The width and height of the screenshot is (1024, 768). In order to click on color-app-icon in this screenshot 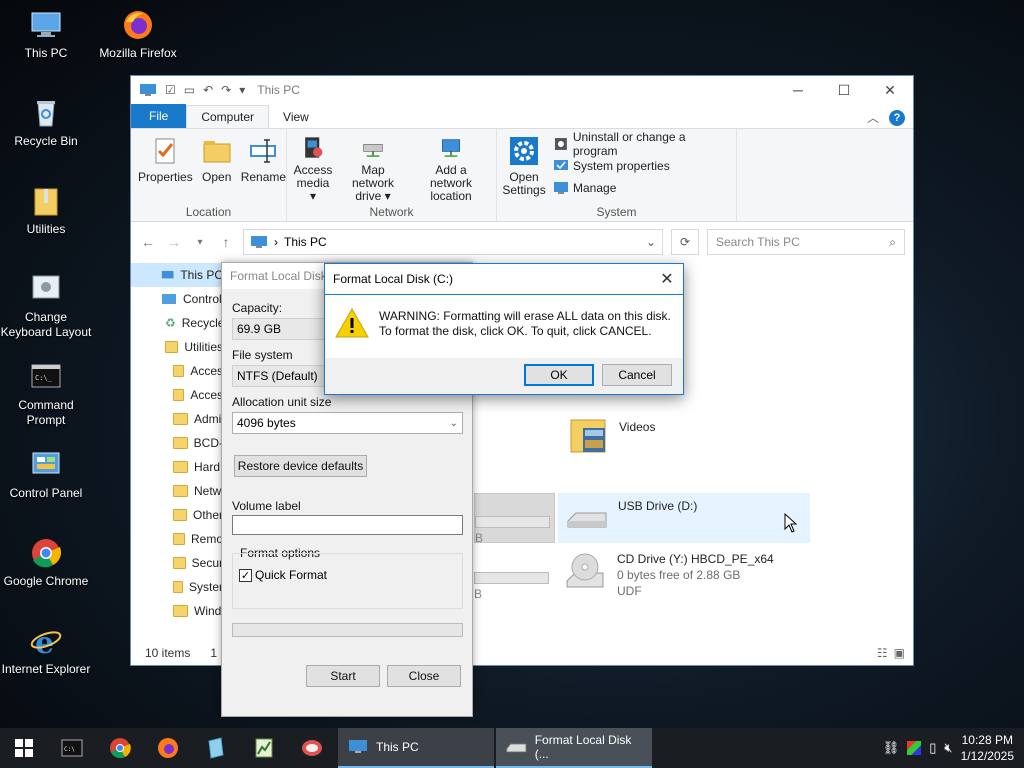, I will do `click(914, 748)`.